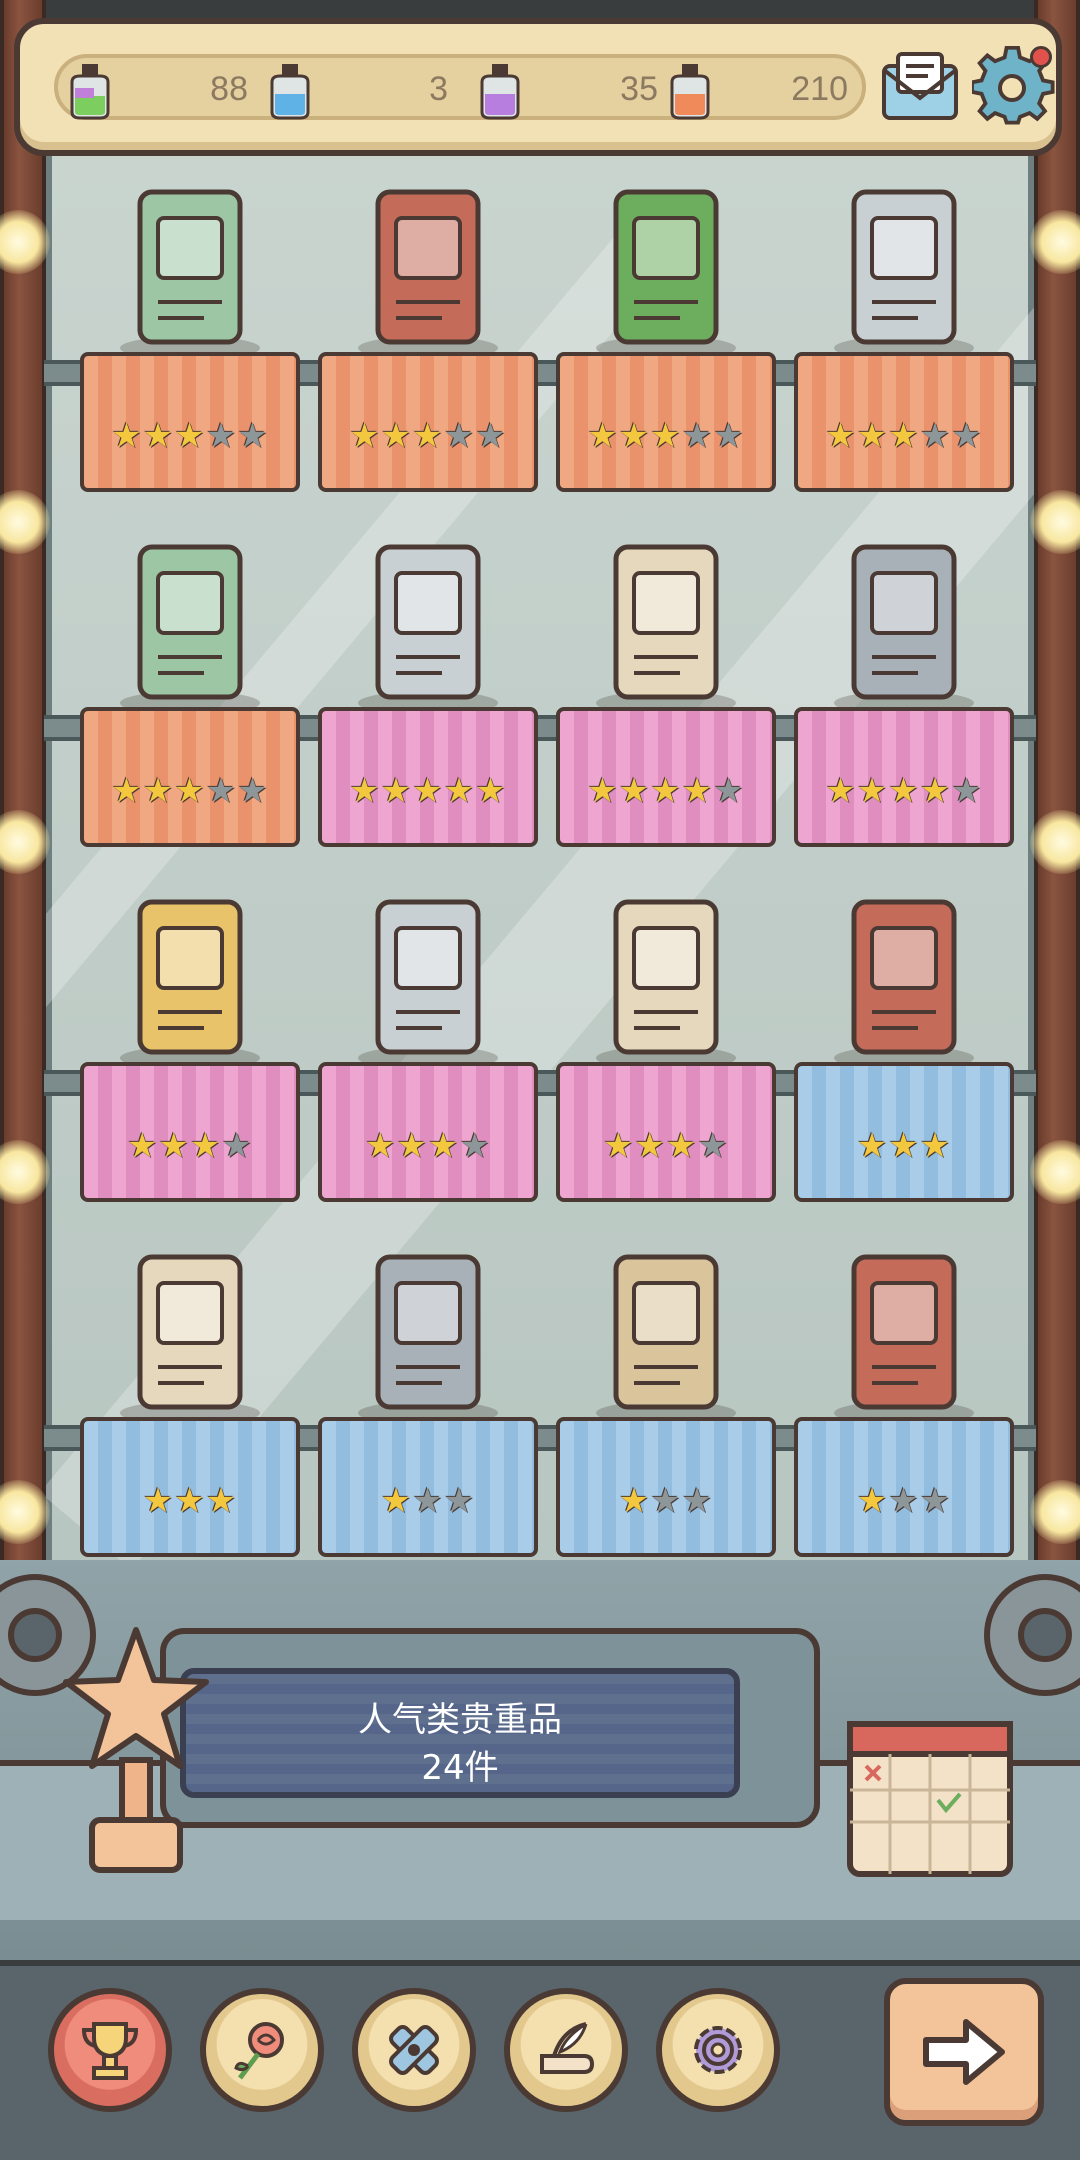  I want to click on shelf-item-carved-stick: ★★★★★, so click(428, 322).